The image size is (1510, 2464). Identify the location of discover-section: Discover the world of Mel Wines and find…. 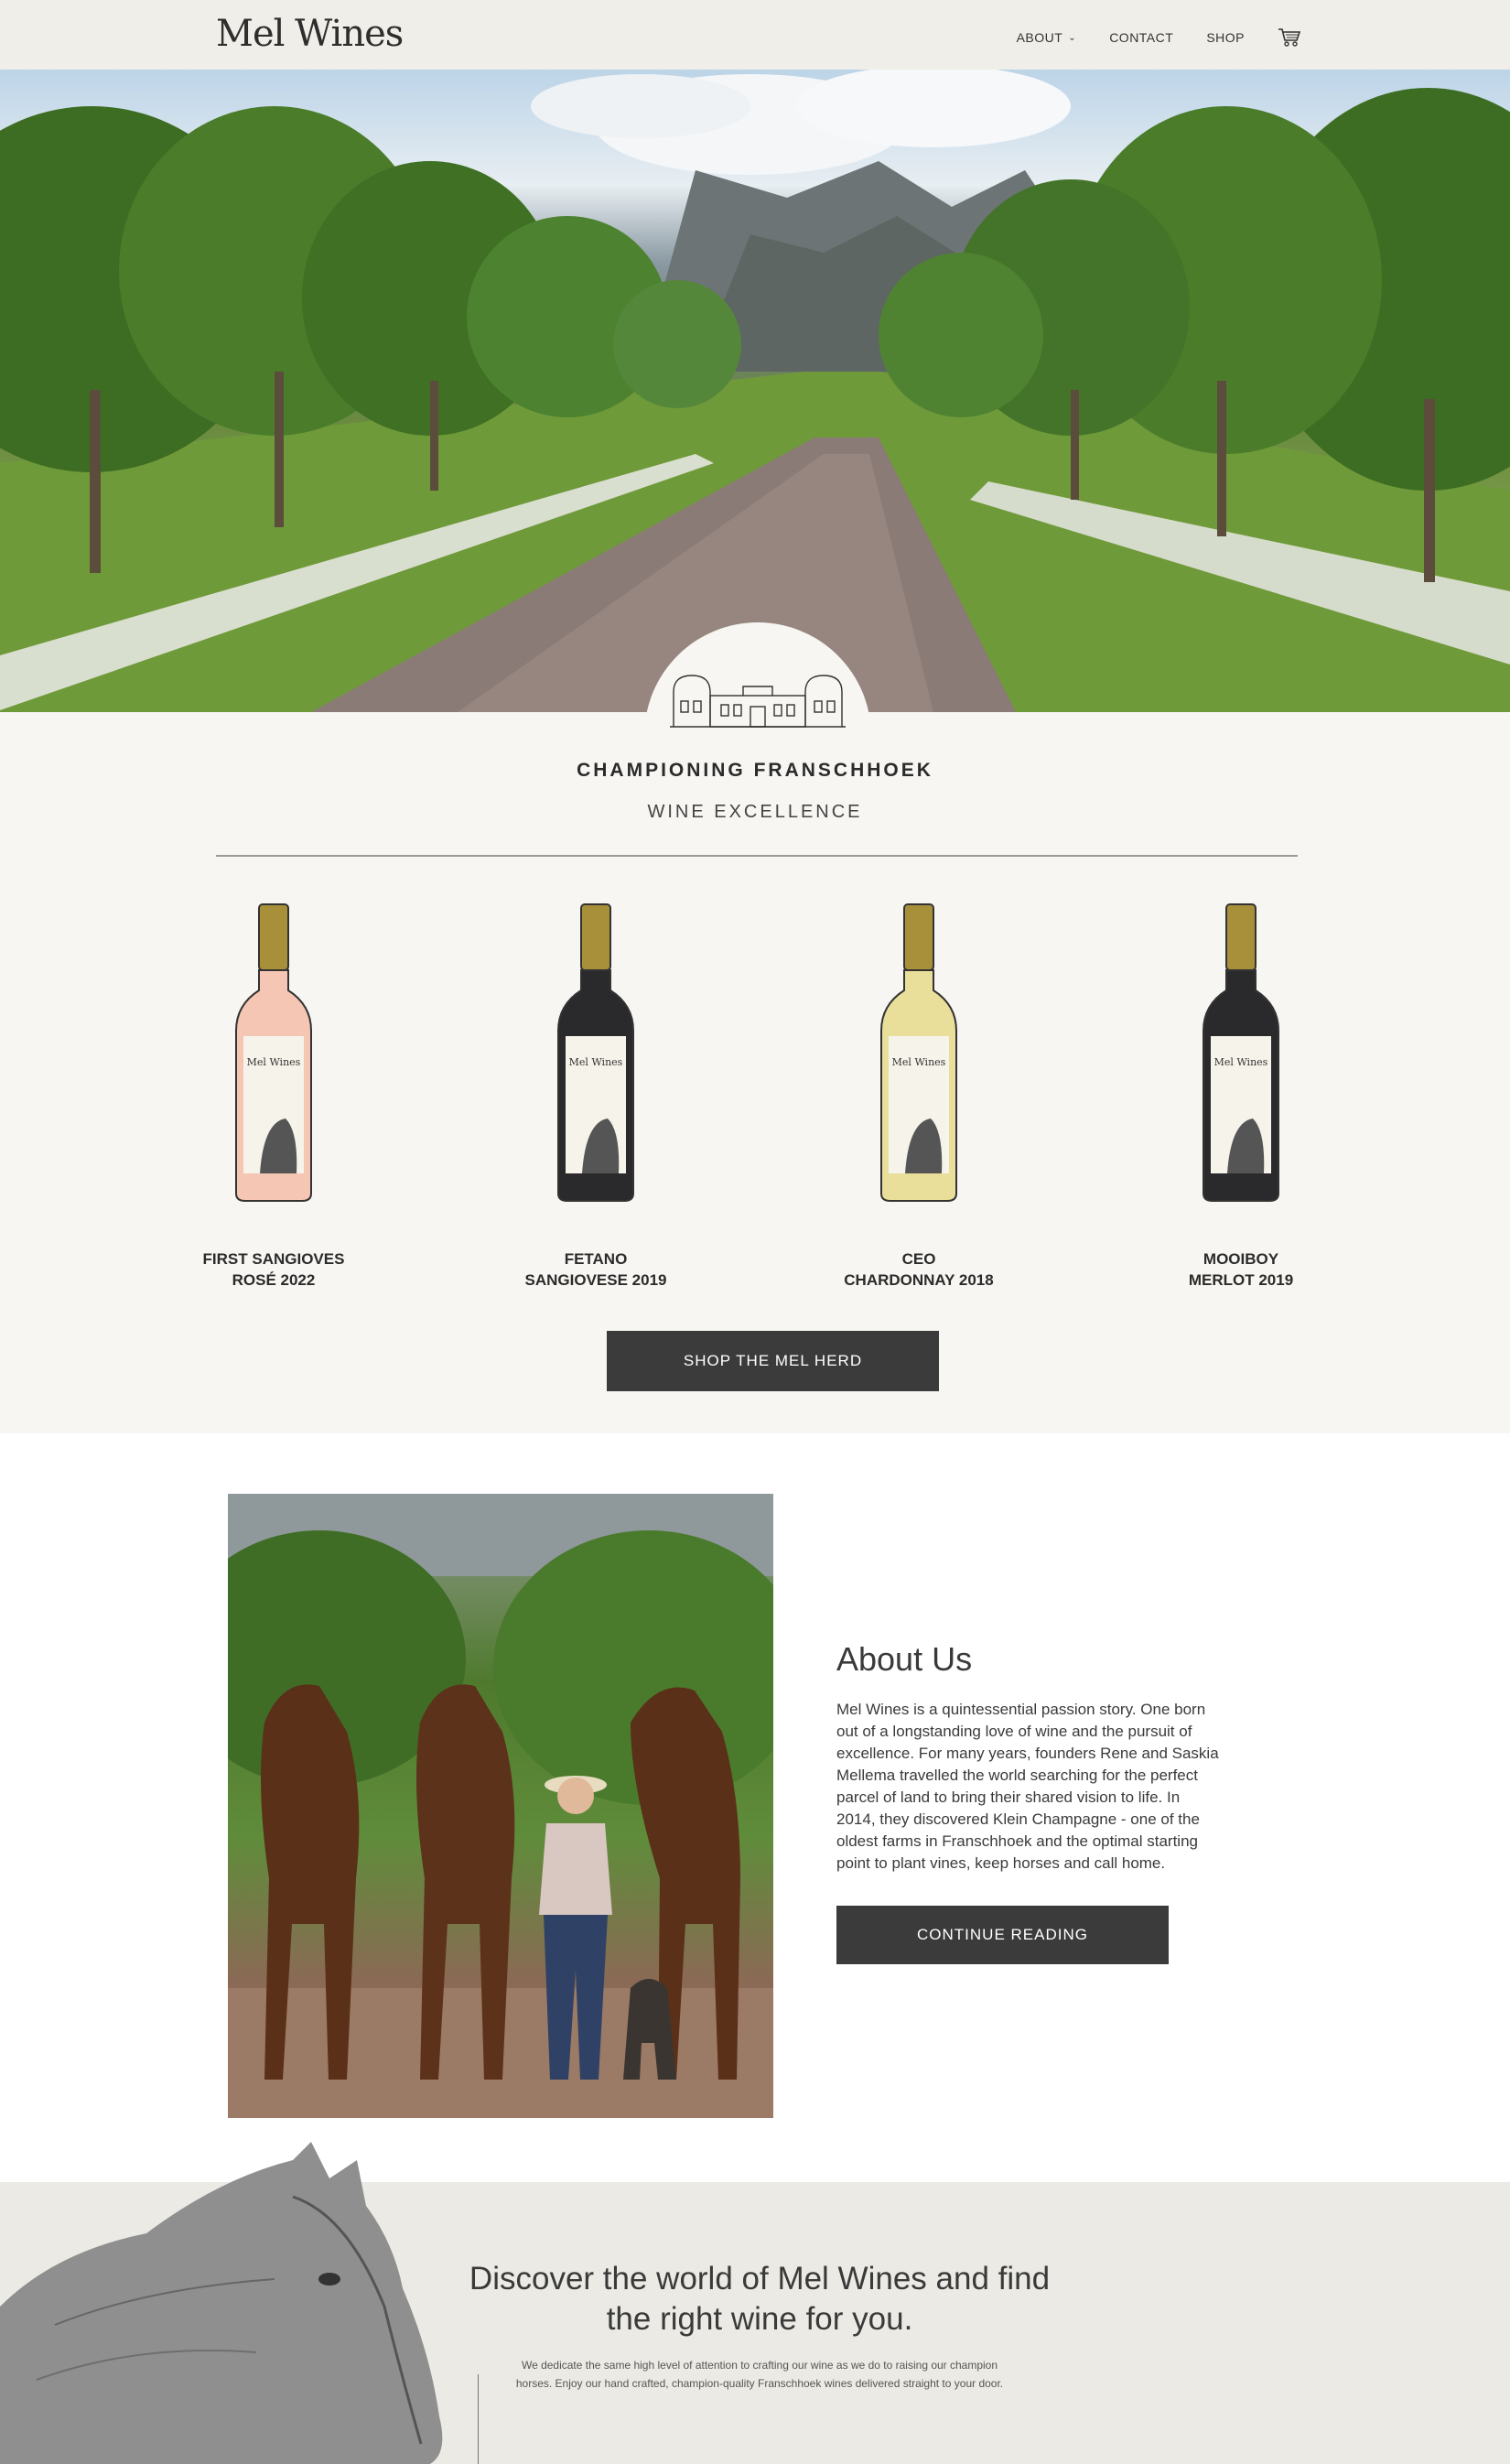
(755, 2303).